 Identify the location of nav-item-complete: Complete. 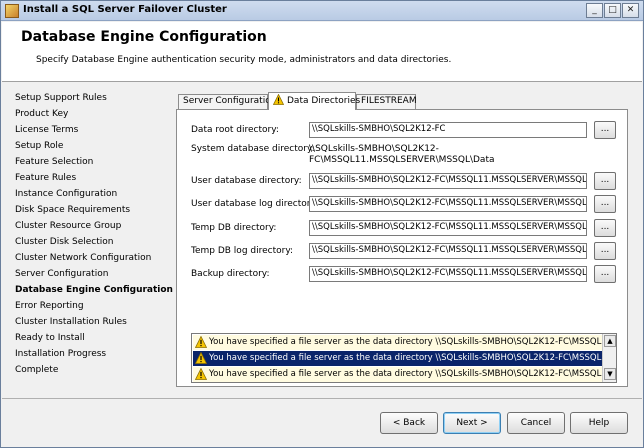
(36, 372).